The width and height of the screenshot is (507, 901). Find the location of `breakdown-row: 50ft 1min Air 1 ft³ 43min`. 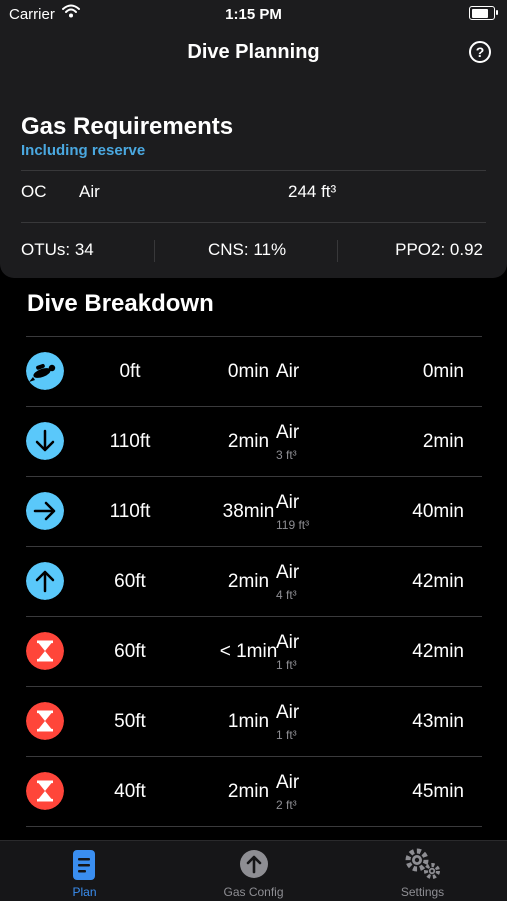

breakdown-row: 50ft 1min Air 1 ft³ 43min is located at coordinates (254, 722).